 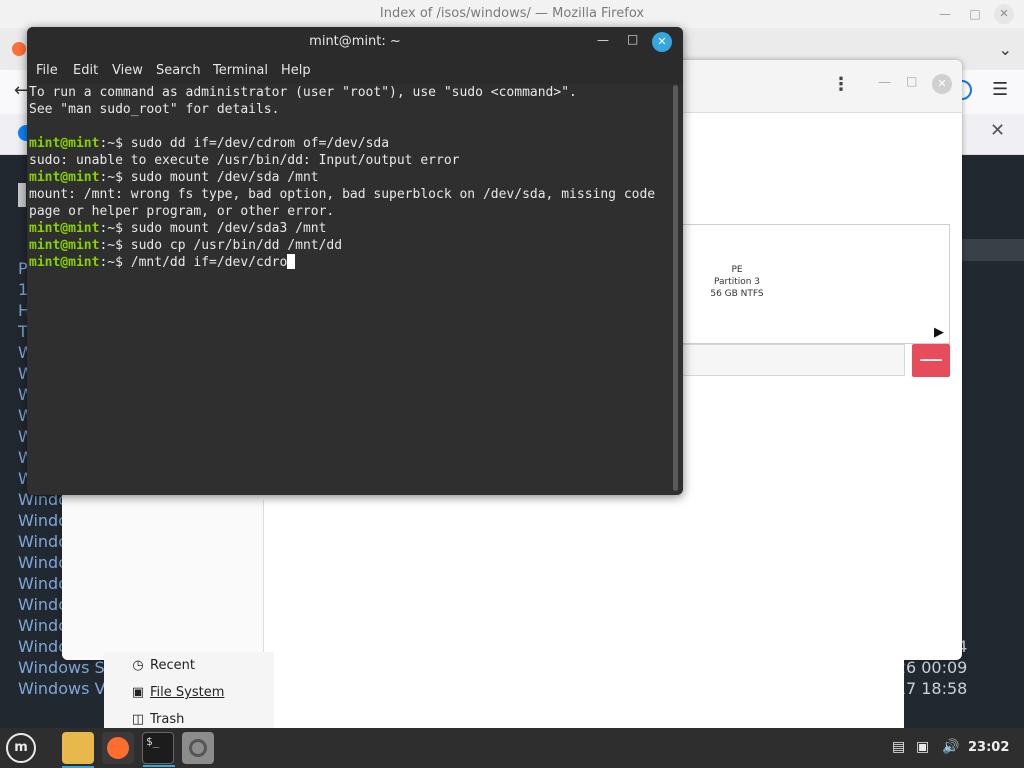 I want to click on command-text: sudo mount /dev/sda3 /mnt, so click(x=228, y=228).